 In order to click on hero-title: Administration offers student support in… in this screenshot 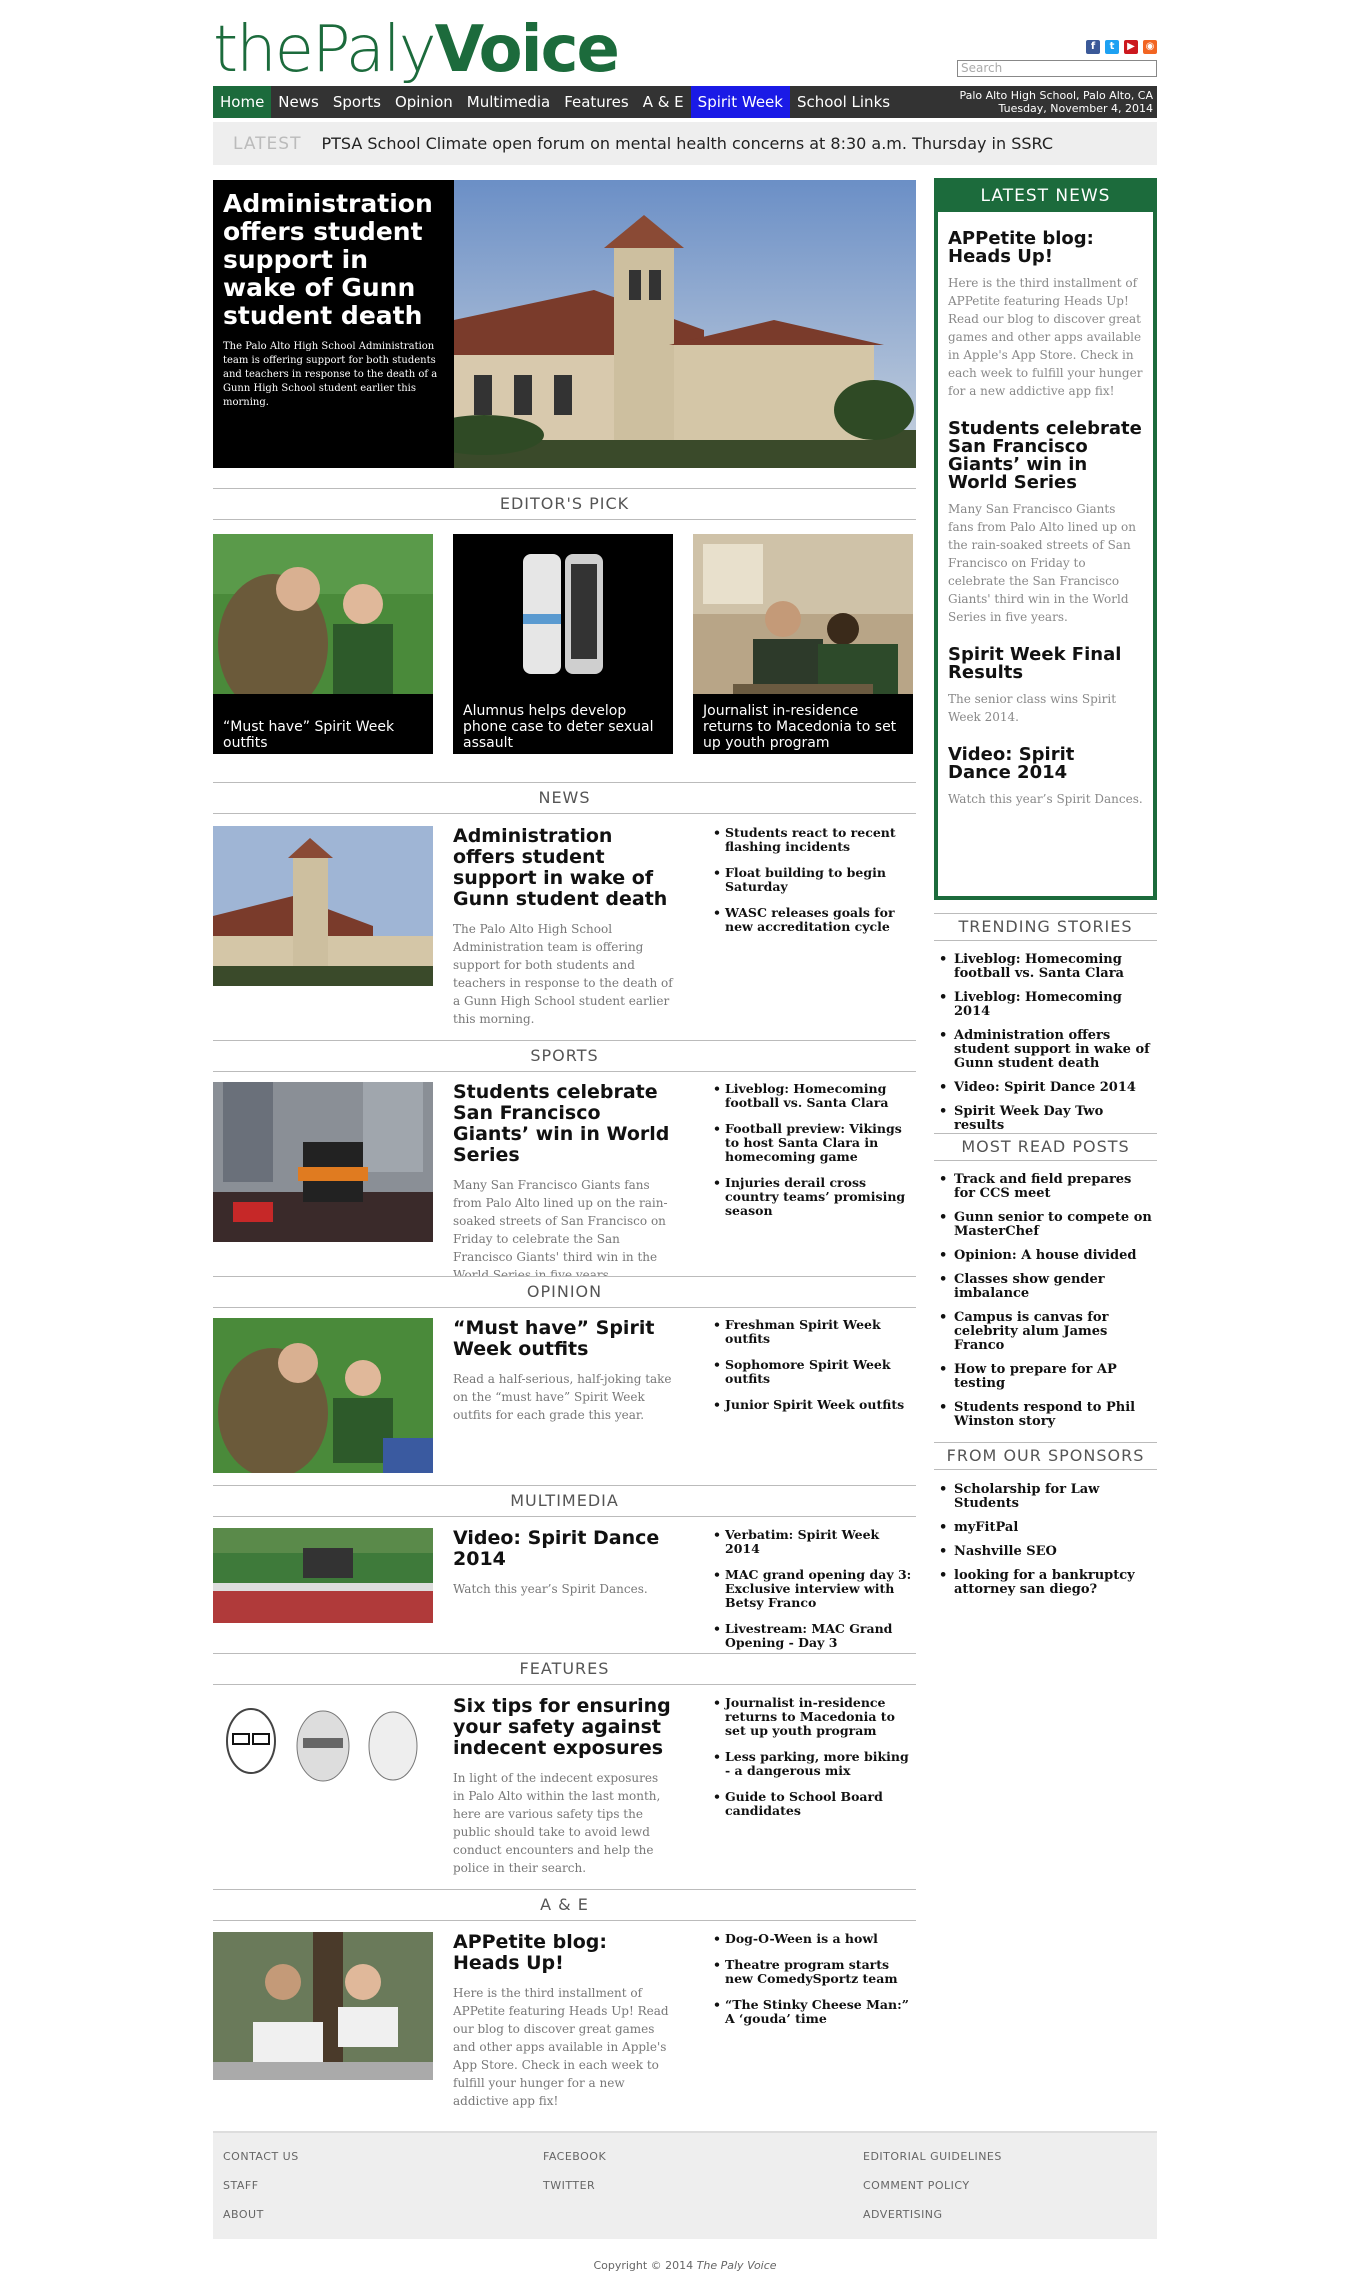, I will do `click(333, 260)`.